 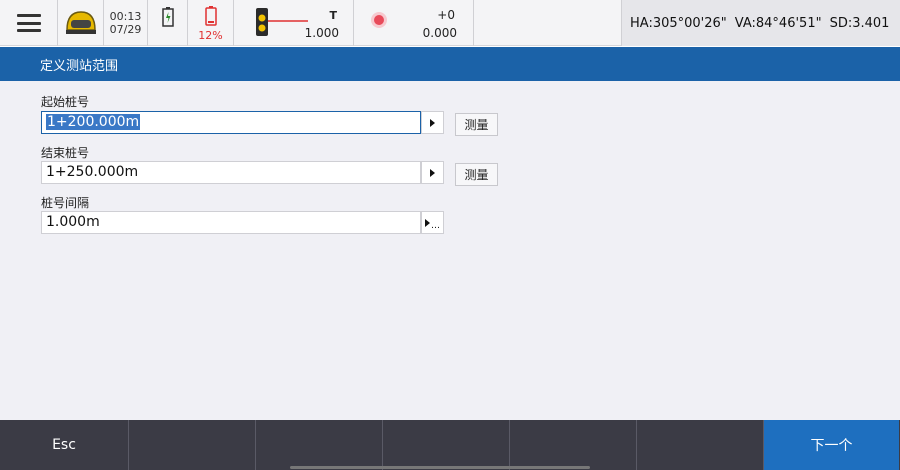 I want to click on start-station-input: 1+200.000m, so click(x=231, y=122).